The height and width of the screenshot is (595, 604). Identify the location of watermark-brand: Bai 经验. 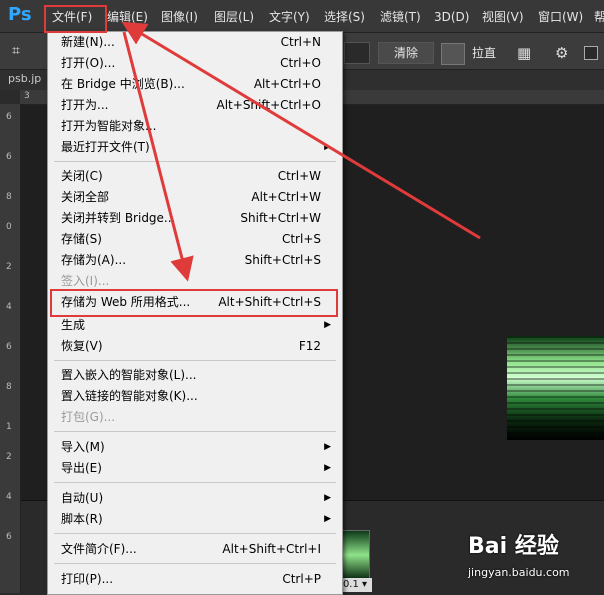
(513, 546).